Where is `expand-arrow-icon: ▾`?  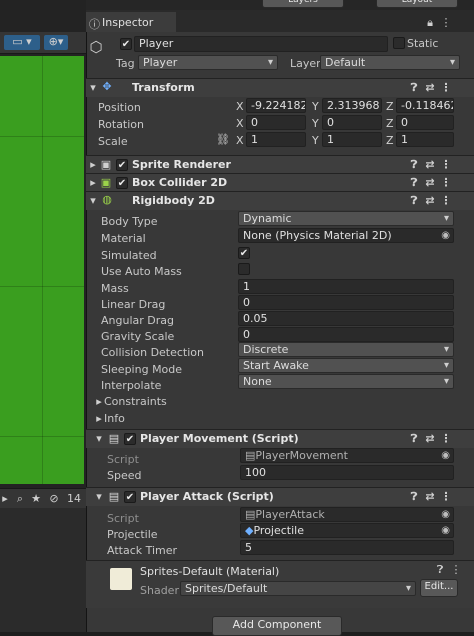
expand-arrow-icon: ▾ is located at coordinates (99, 496).